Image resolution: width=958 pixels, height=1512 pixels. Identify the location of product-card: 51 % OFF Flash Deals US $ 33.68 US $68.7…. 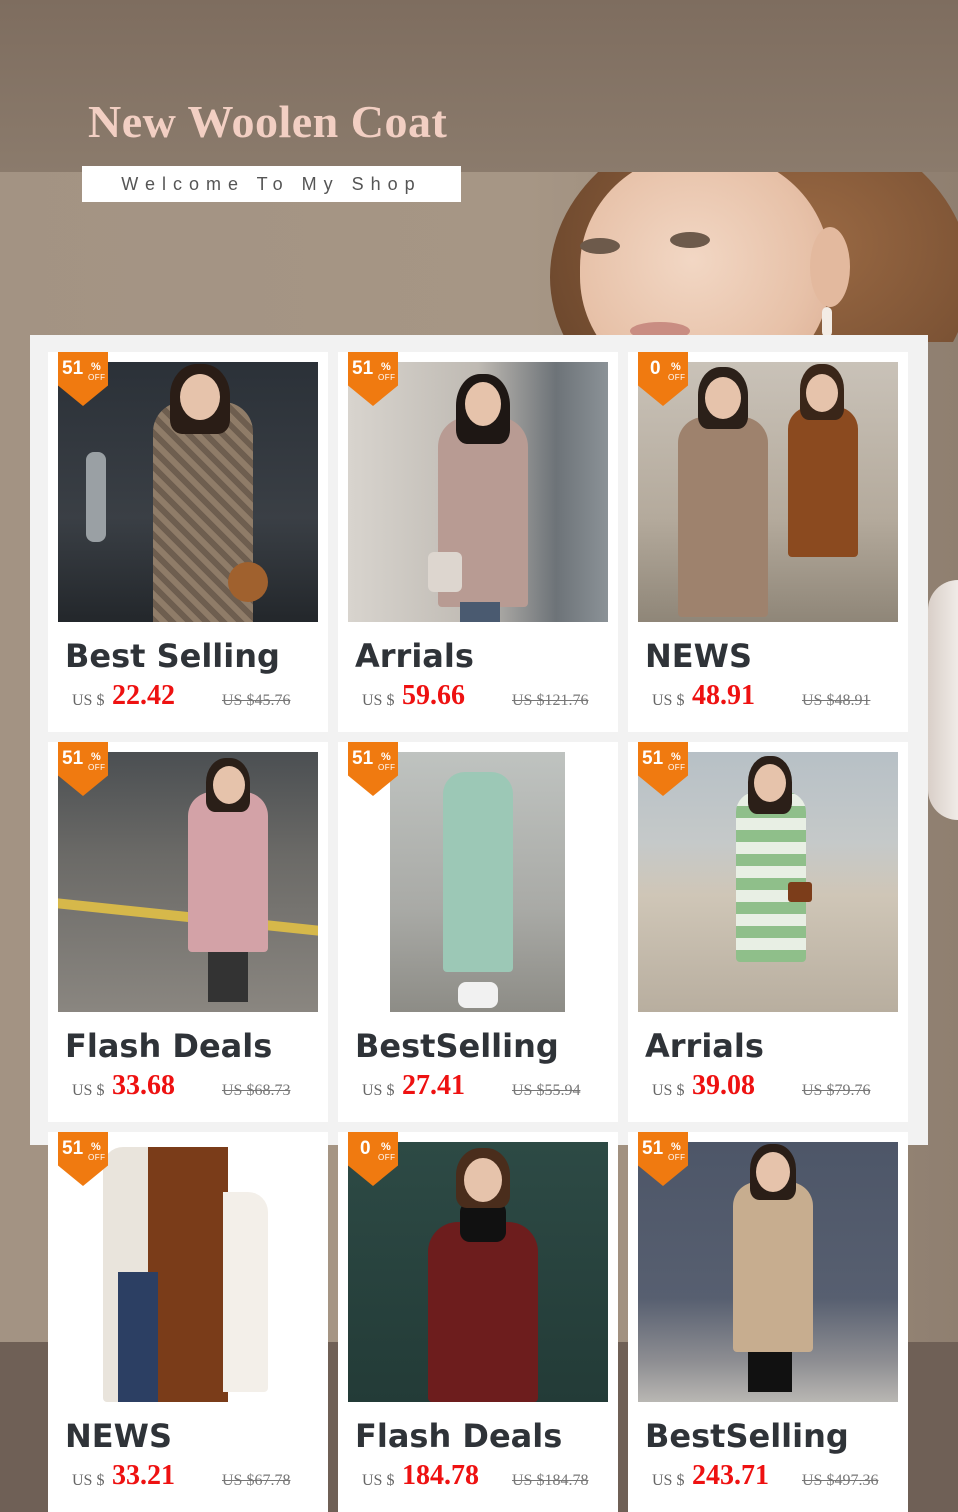
(188, 932).